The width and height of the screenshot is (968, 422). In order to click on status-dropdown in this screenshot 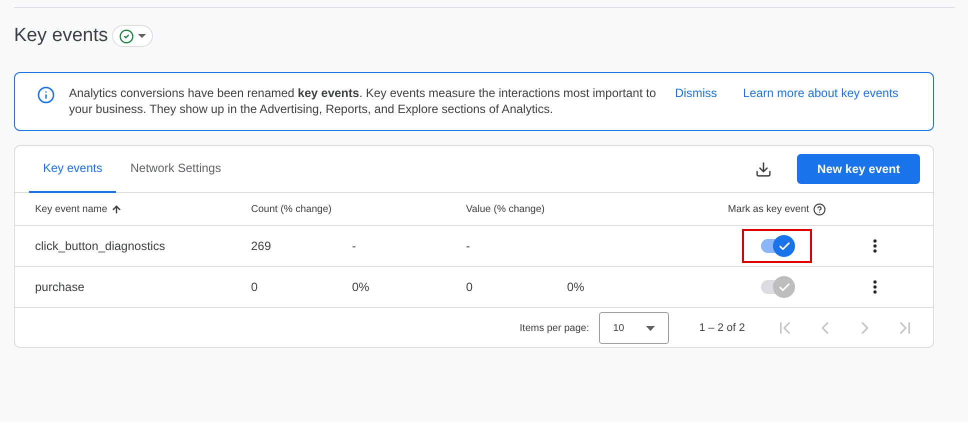, I will do `click(132, 36)`.